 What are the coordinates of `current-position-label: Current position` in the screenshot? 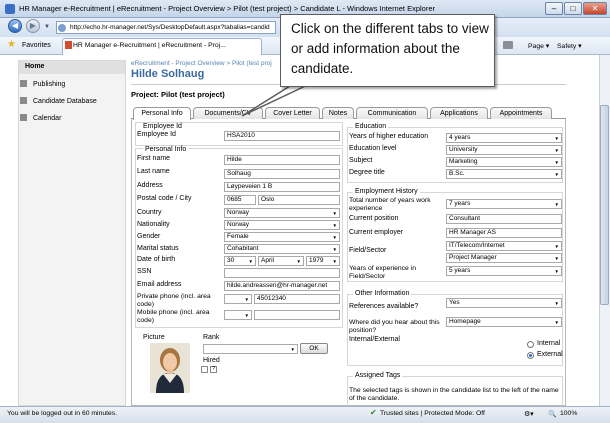 It's located at (374, 218).